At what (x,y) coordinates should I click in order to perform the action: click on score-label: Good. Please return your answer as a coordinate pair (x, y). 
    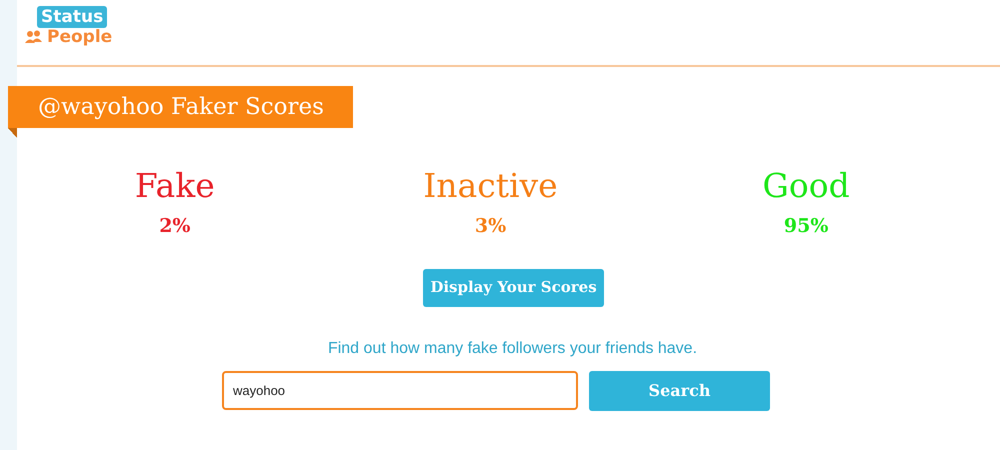
    Looking at the image, I should click on (806, 186).